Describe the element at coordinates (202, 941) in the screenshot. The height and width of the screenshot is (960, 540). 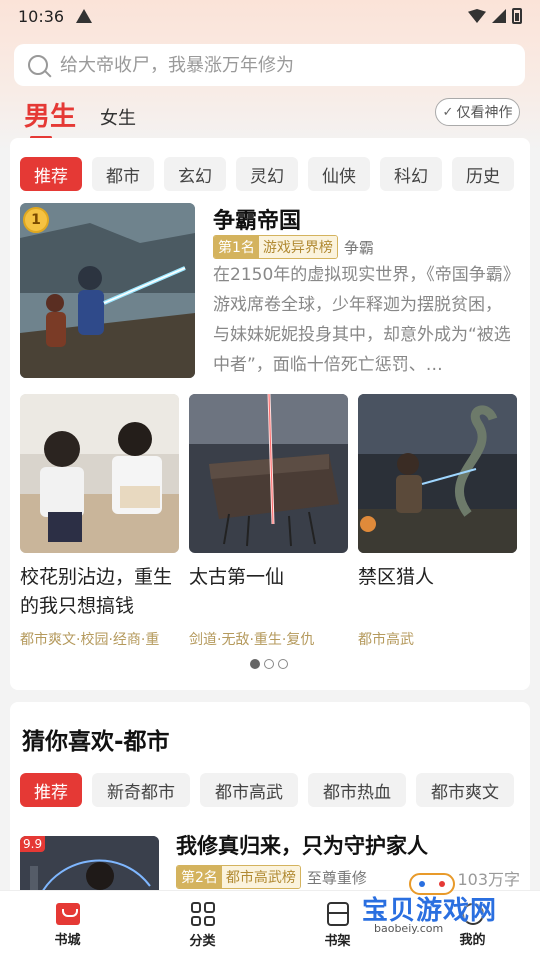
I see `nav-label: 分类` at that location.